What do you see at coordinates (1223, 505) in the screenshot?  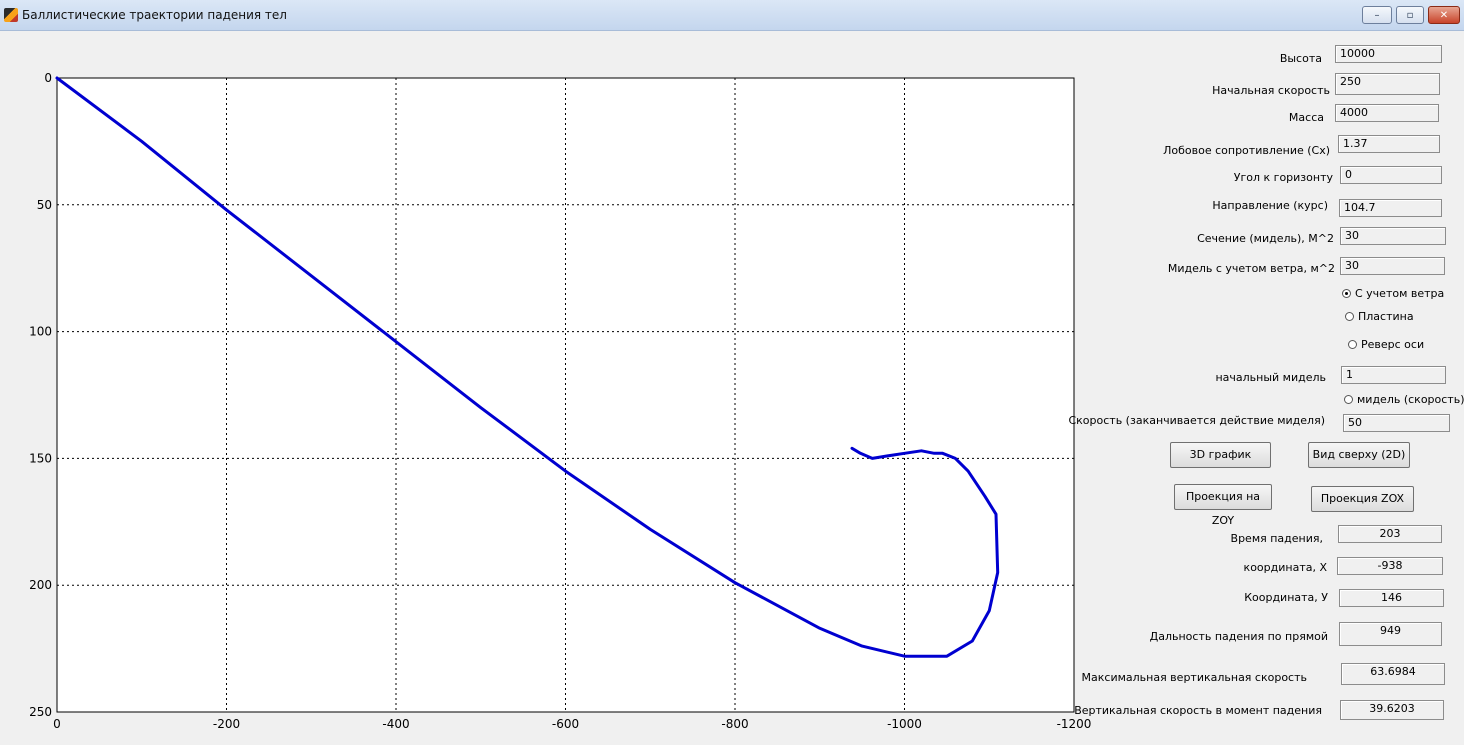 I see `projection-zoy-button: Проекция на ZOY` at bounding box center [1223, 505].